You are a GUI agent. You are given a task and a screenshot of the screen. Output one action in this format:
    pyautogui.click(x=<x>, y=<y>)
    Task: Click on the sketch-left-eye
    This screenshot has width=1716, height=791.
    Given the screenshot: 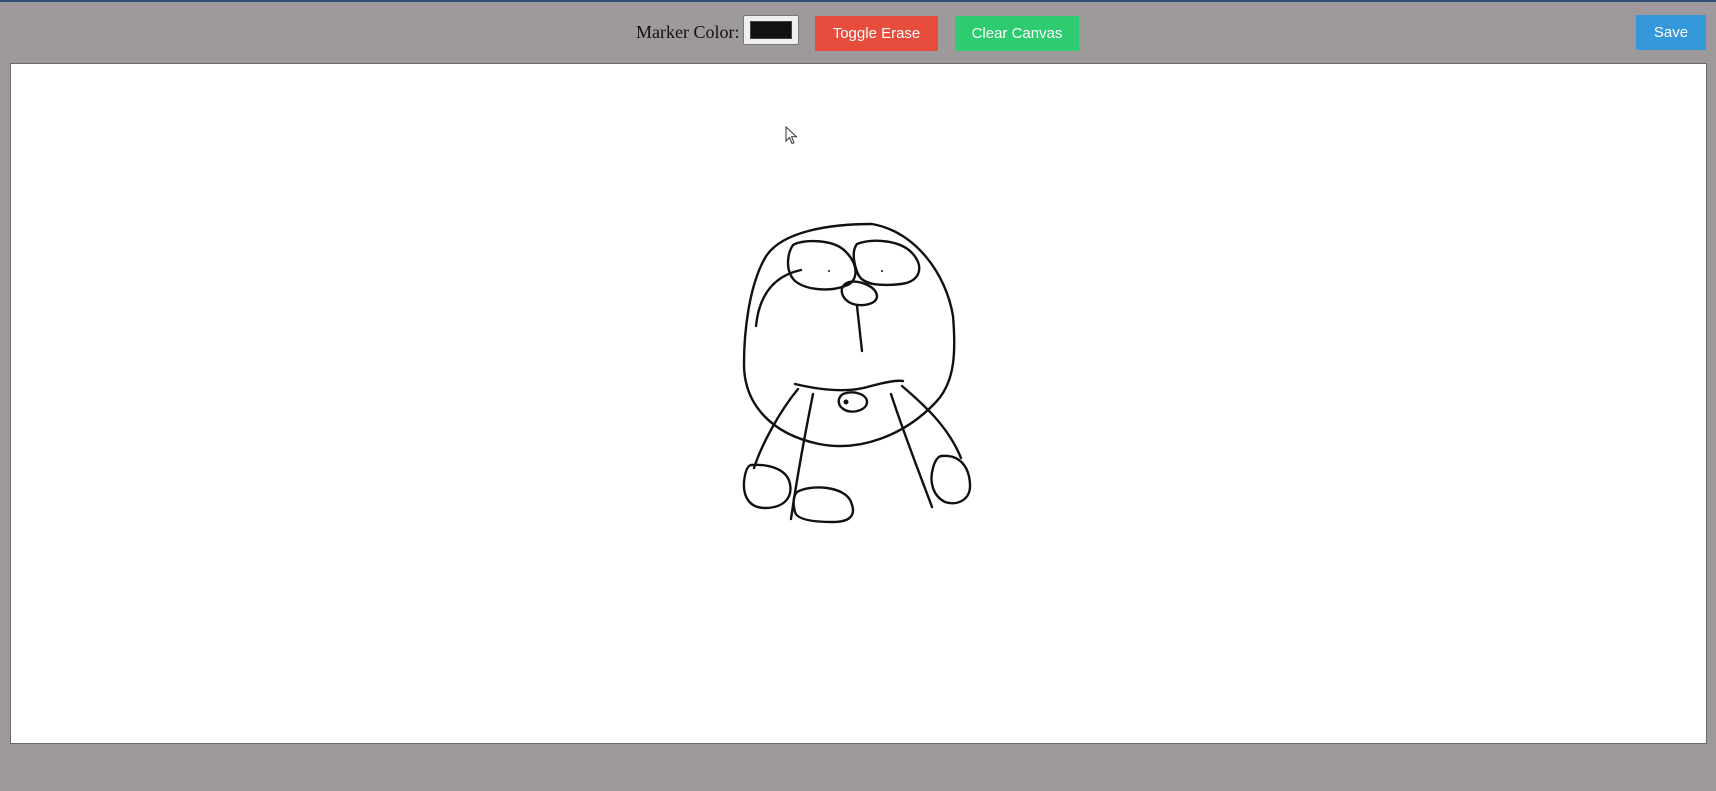 What is the action you would take?
    pyautogui.click(x=821, y=265)
    